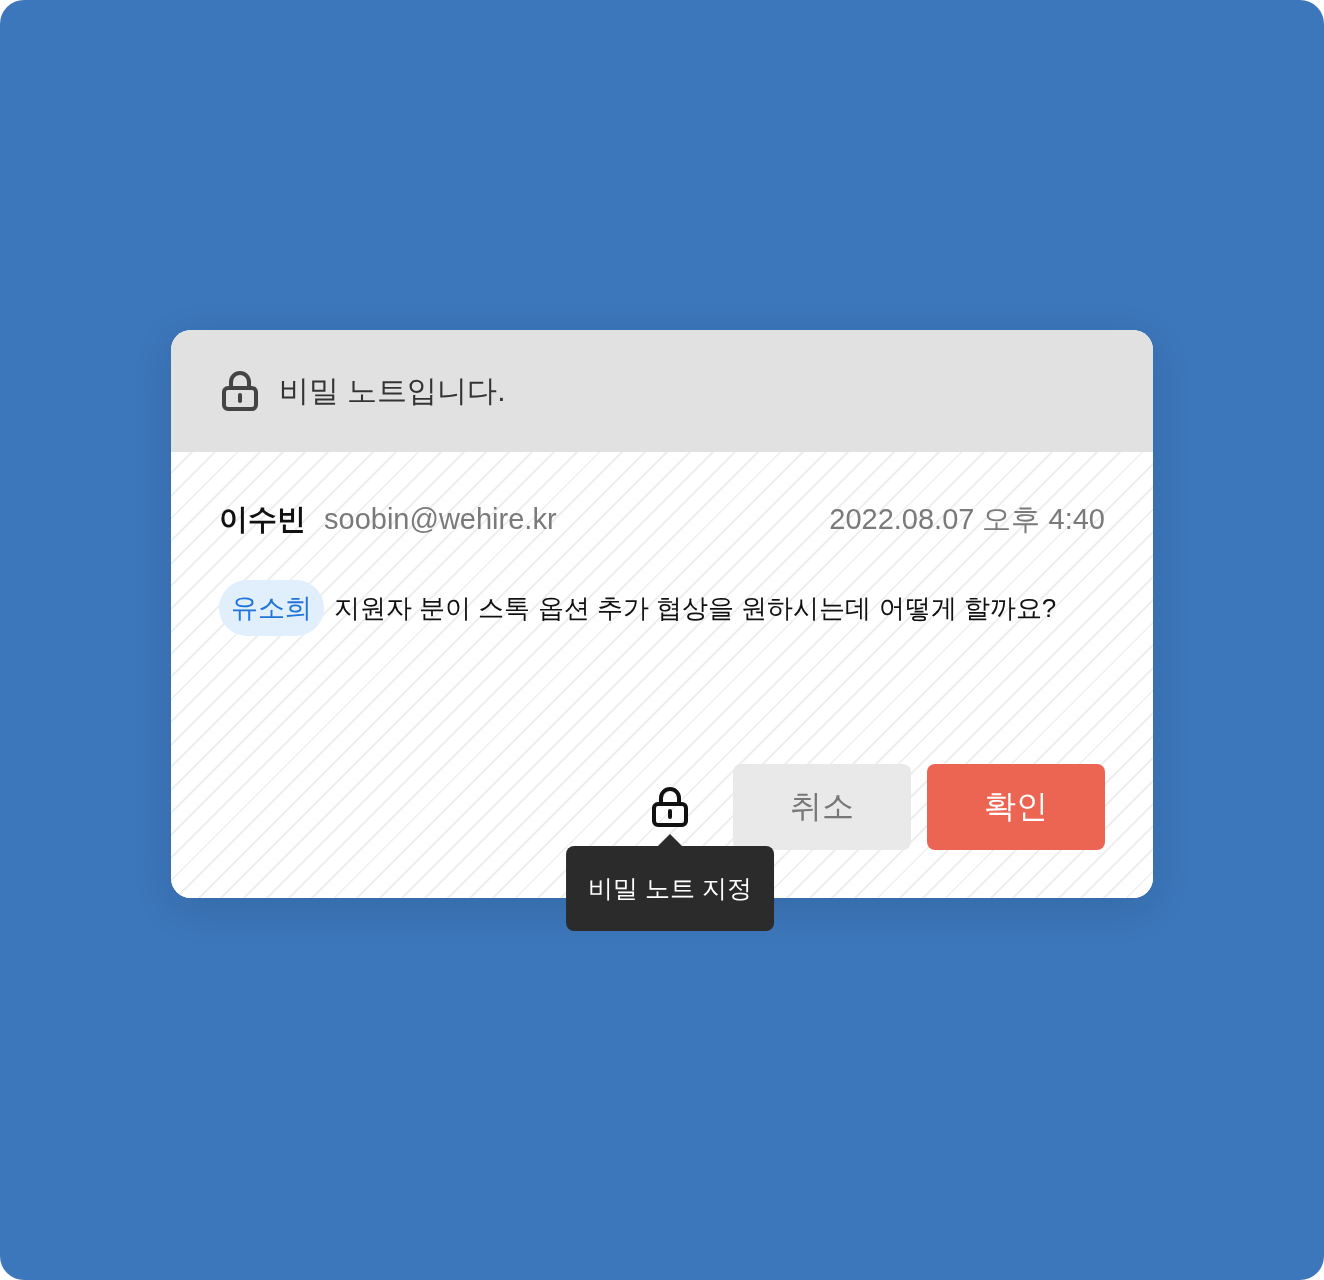 The width and height of the screenshot is (1324, 1280). Describe the element at coordinates (262, 519) in the screenshot. I see `author-name: 이수빈` at that location.